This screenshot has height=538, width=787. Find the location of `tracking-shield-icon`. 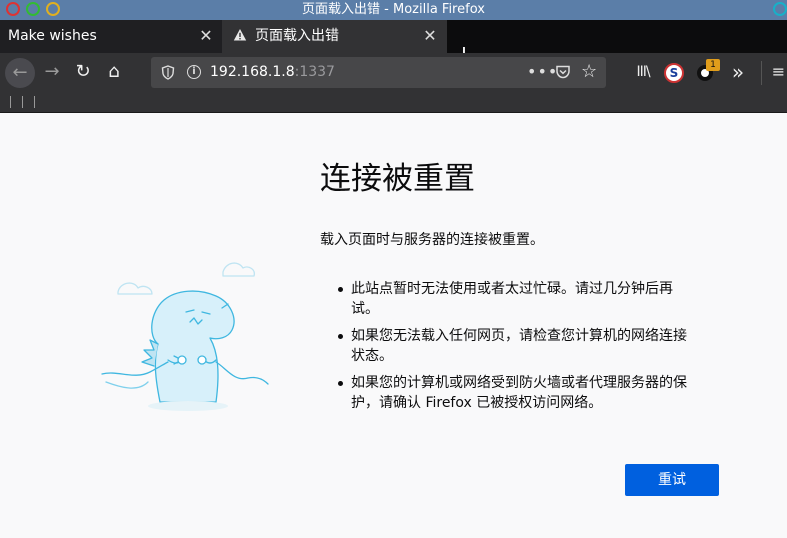

tracking-shield-icon is located at coordinates (168, 72).